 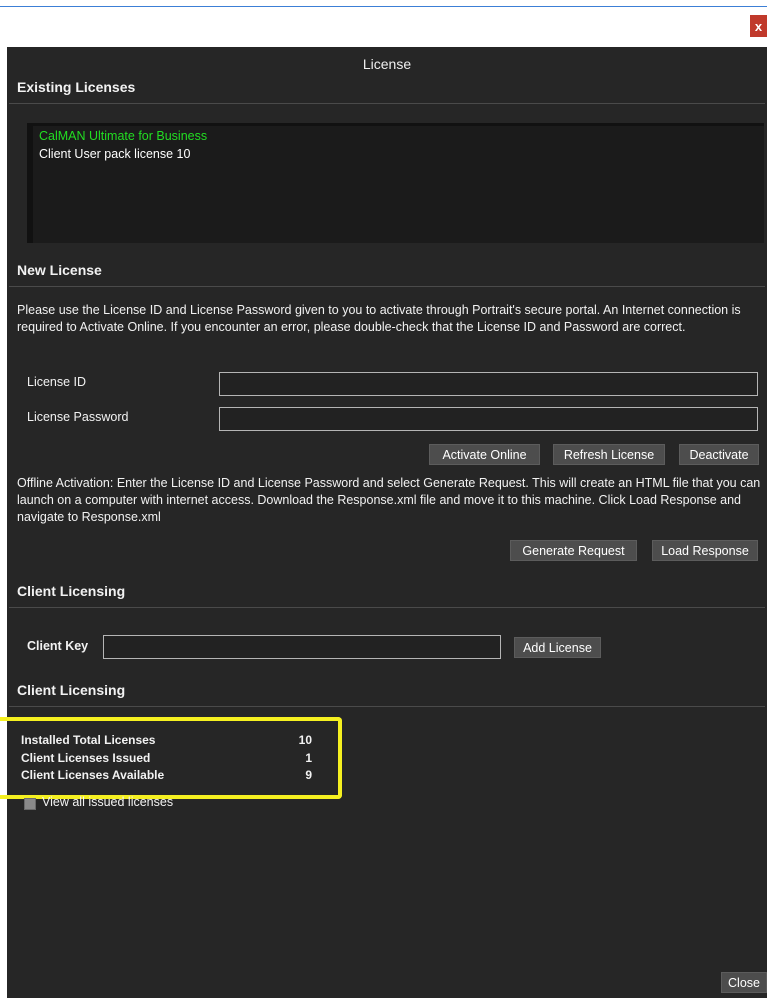 What do you see at coordinates (488, 384) in the screenshot?
I see `license-id-input` at bounding box center [488, 384].